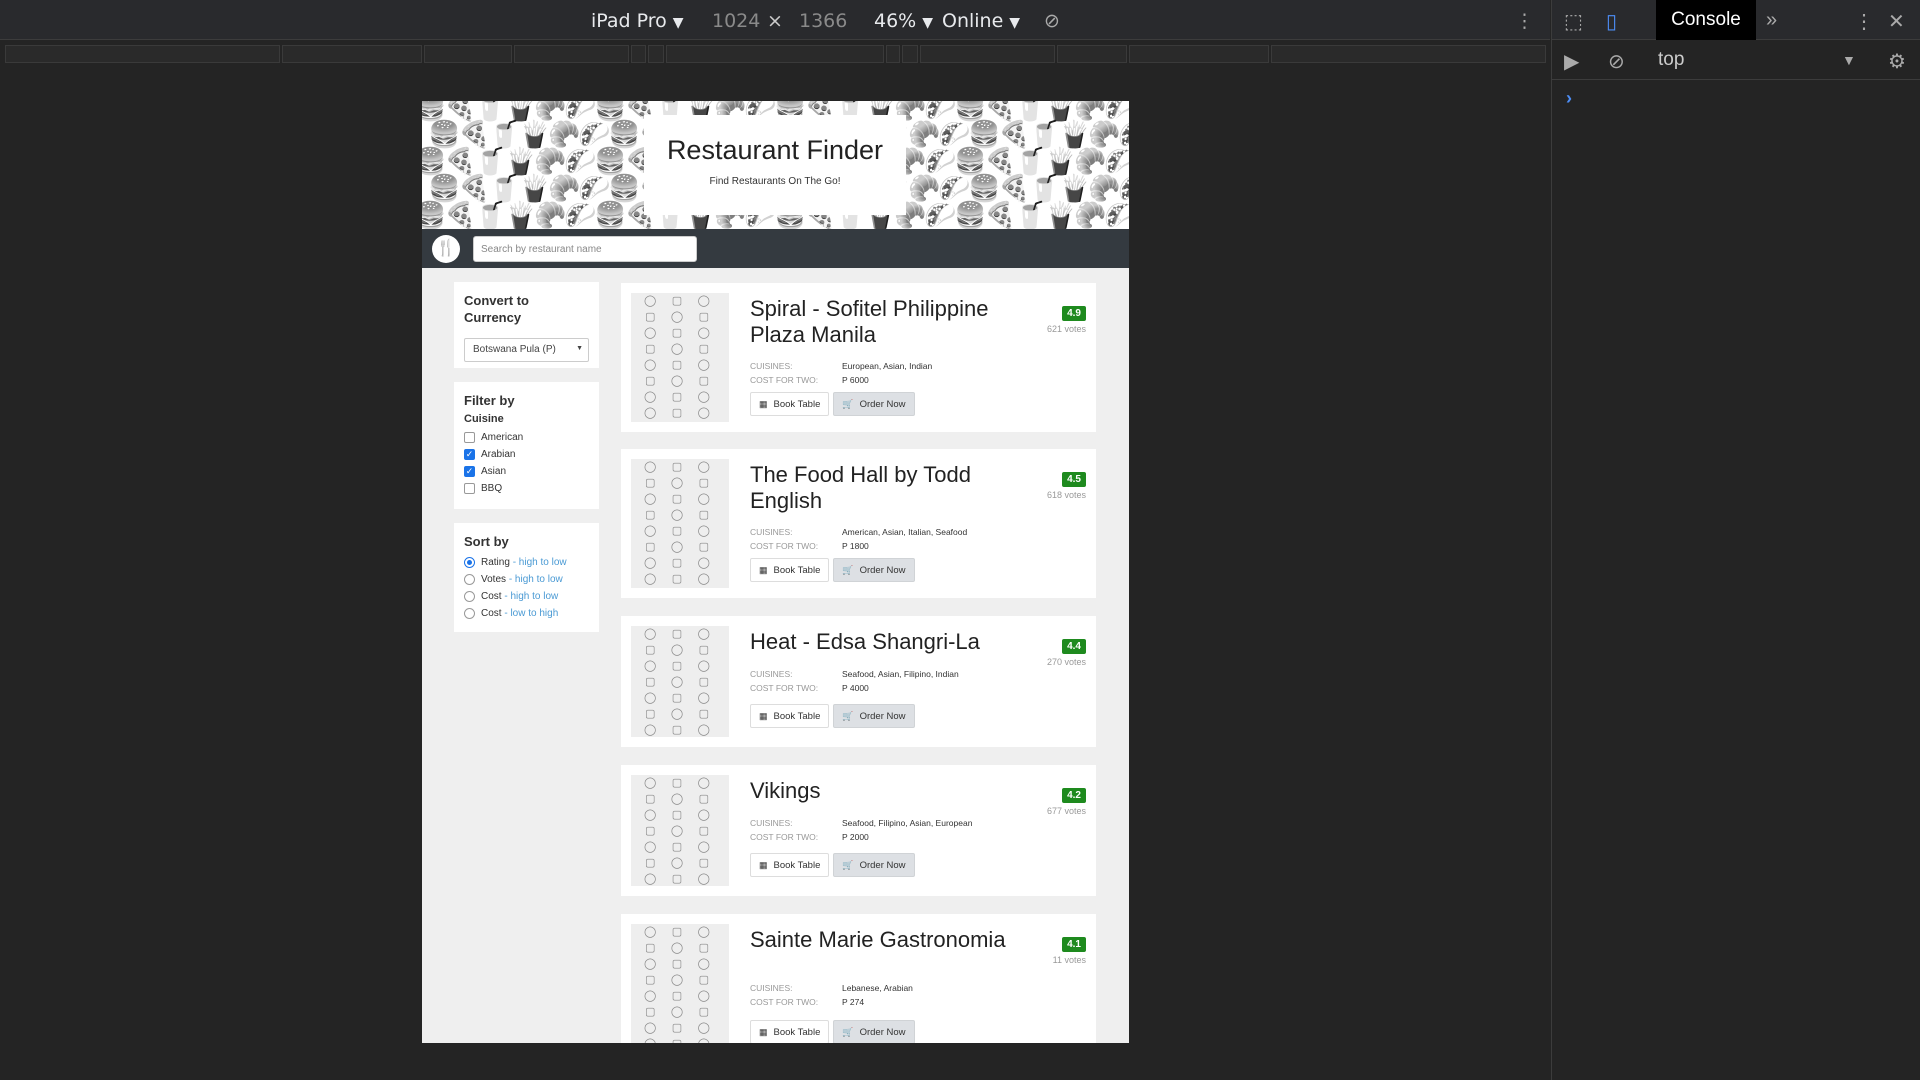  Describe the element at coordinates (629, 21) in the screenshot. I see `device-label: iPad Pro` at that location.